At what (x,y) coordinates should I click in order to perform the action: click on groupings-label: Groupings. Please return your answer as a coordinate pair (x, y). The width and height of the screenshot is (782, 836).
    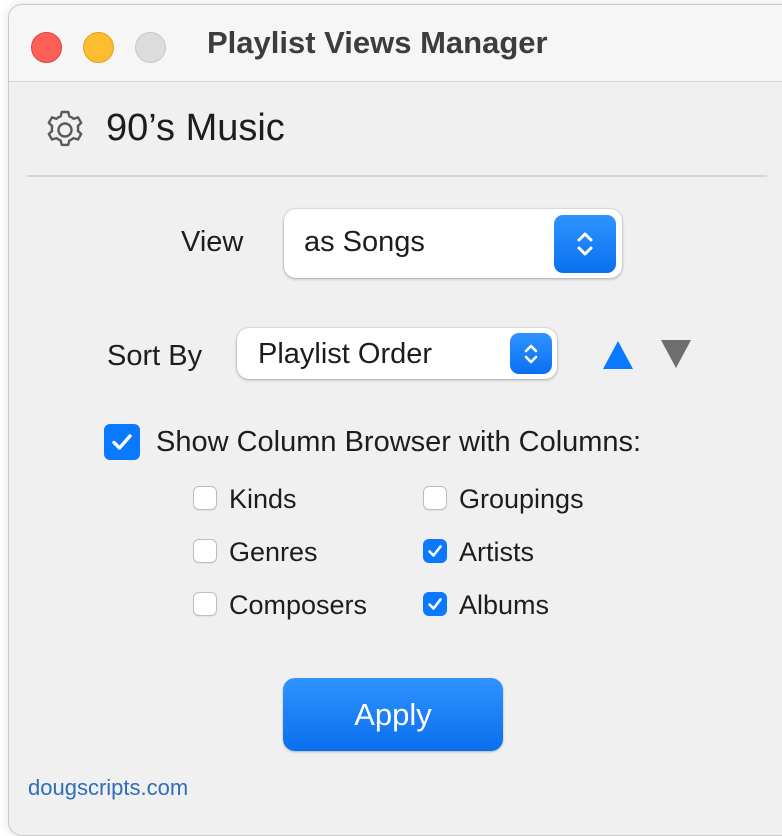
    Looking at the image, I should click on (521, 499).